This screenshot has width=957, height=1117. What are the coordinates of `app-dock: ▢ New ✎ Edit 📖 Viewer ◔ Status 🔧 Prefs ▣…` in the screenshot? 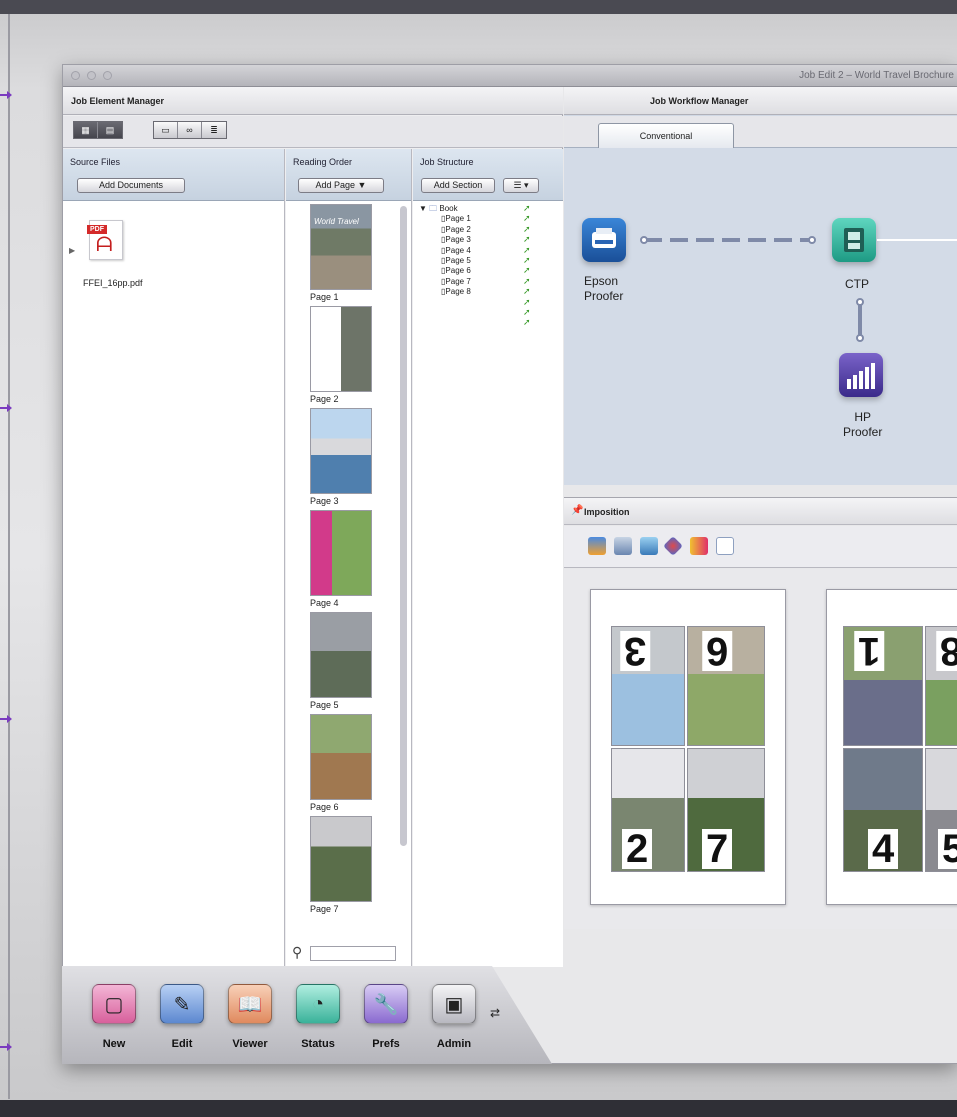 It's located at (307, 1015).